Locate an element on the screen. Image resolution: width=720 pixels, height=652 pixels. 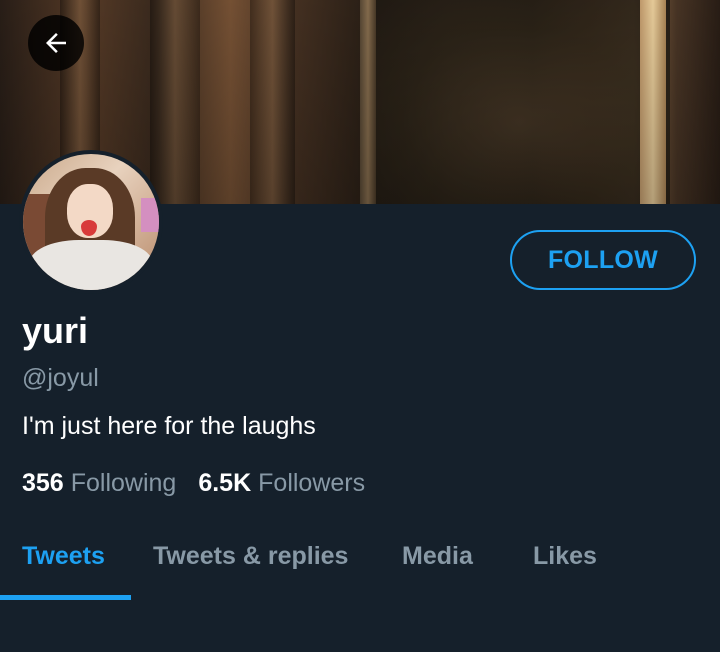
tab-tweets: Tweets is located at coordinates (63, 556).